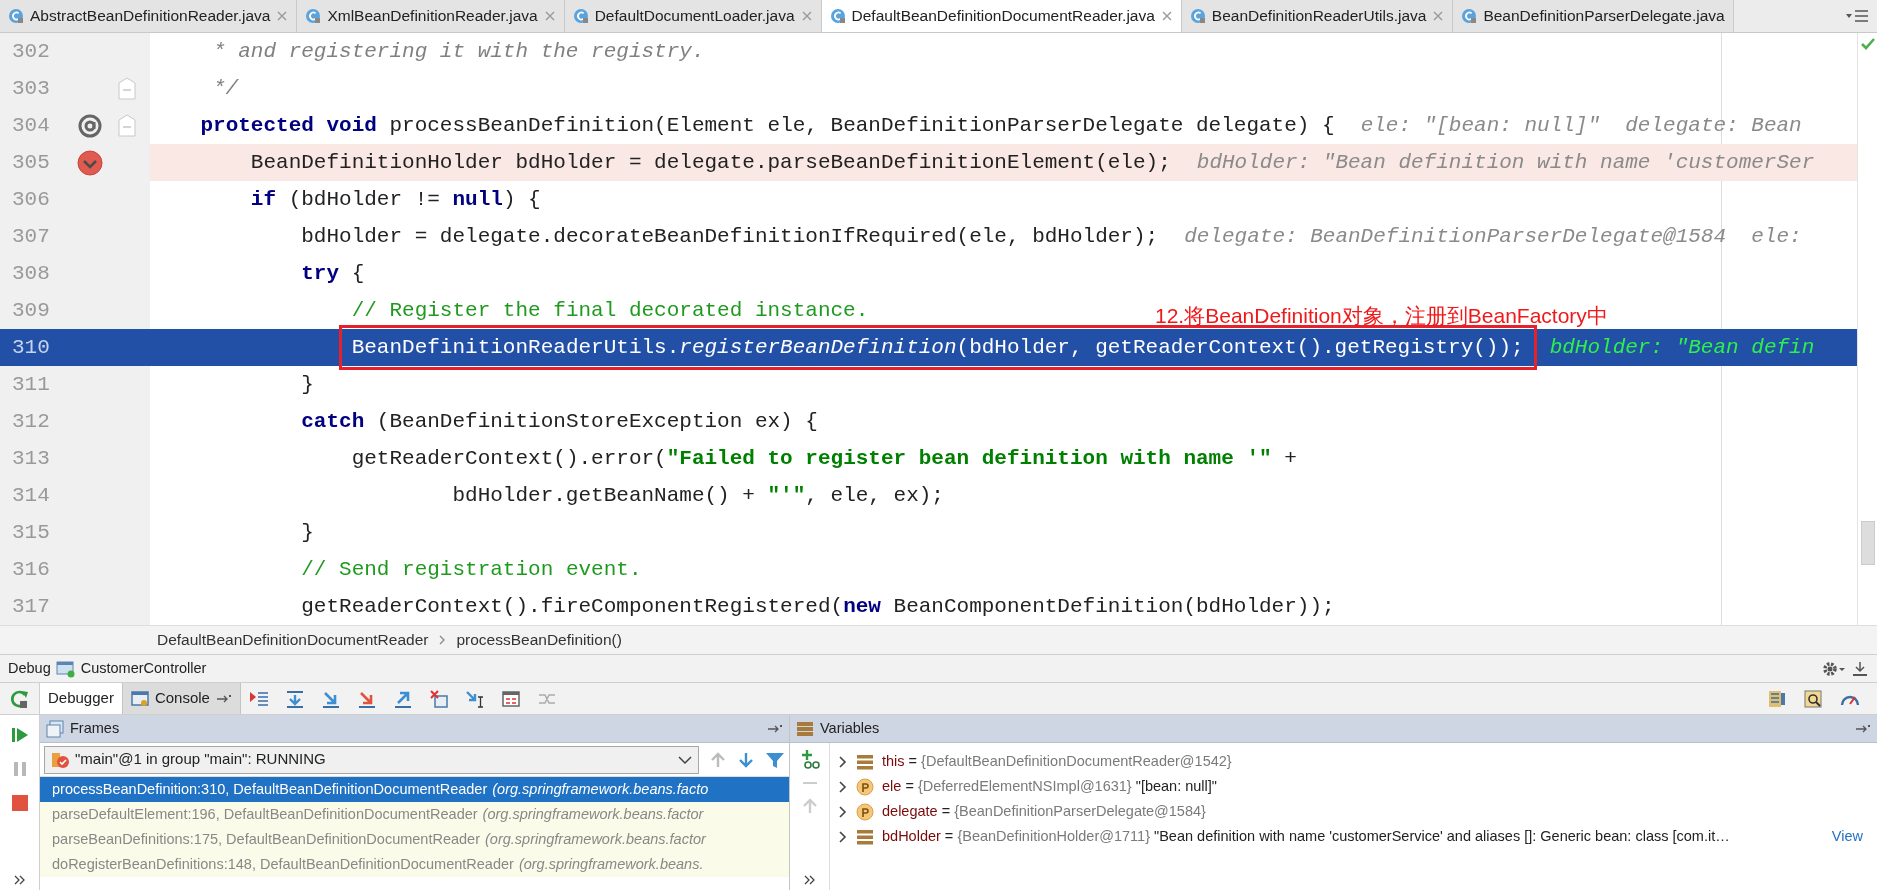 This screenshot has width=1877, height=890. I want to click on breakpoint-icon, so click(90, 162).